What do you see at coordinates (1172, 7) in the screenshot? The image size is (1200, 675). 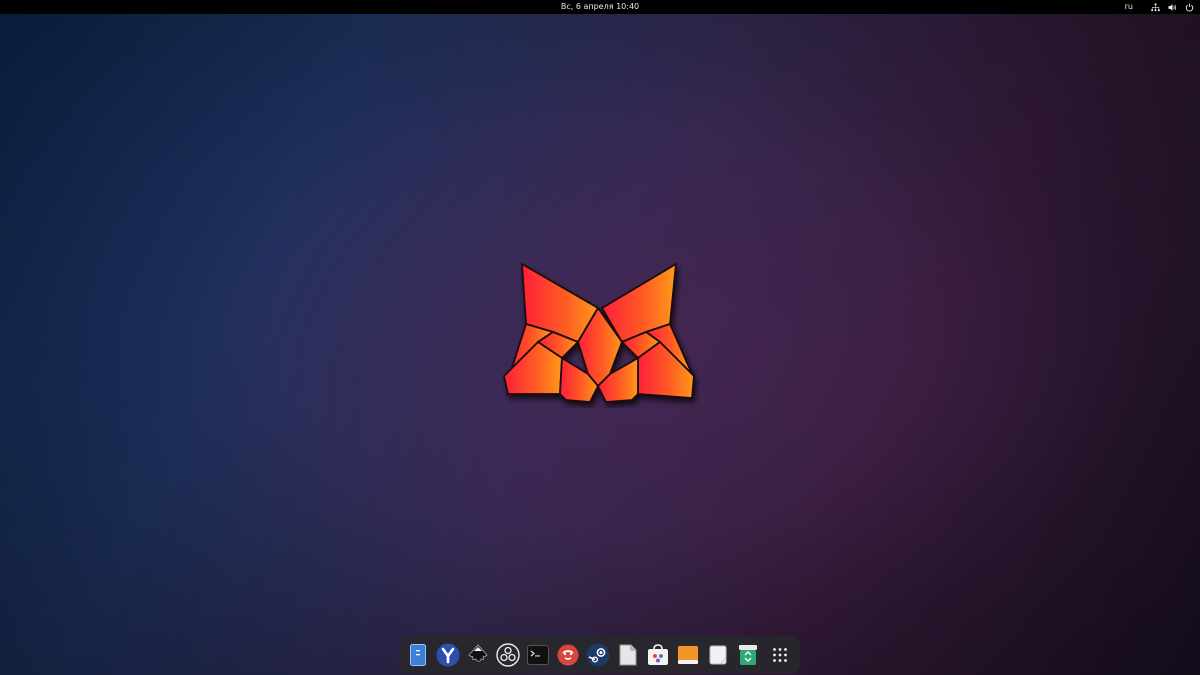 I see `volume-icon` at bounding box center [1172, 7].